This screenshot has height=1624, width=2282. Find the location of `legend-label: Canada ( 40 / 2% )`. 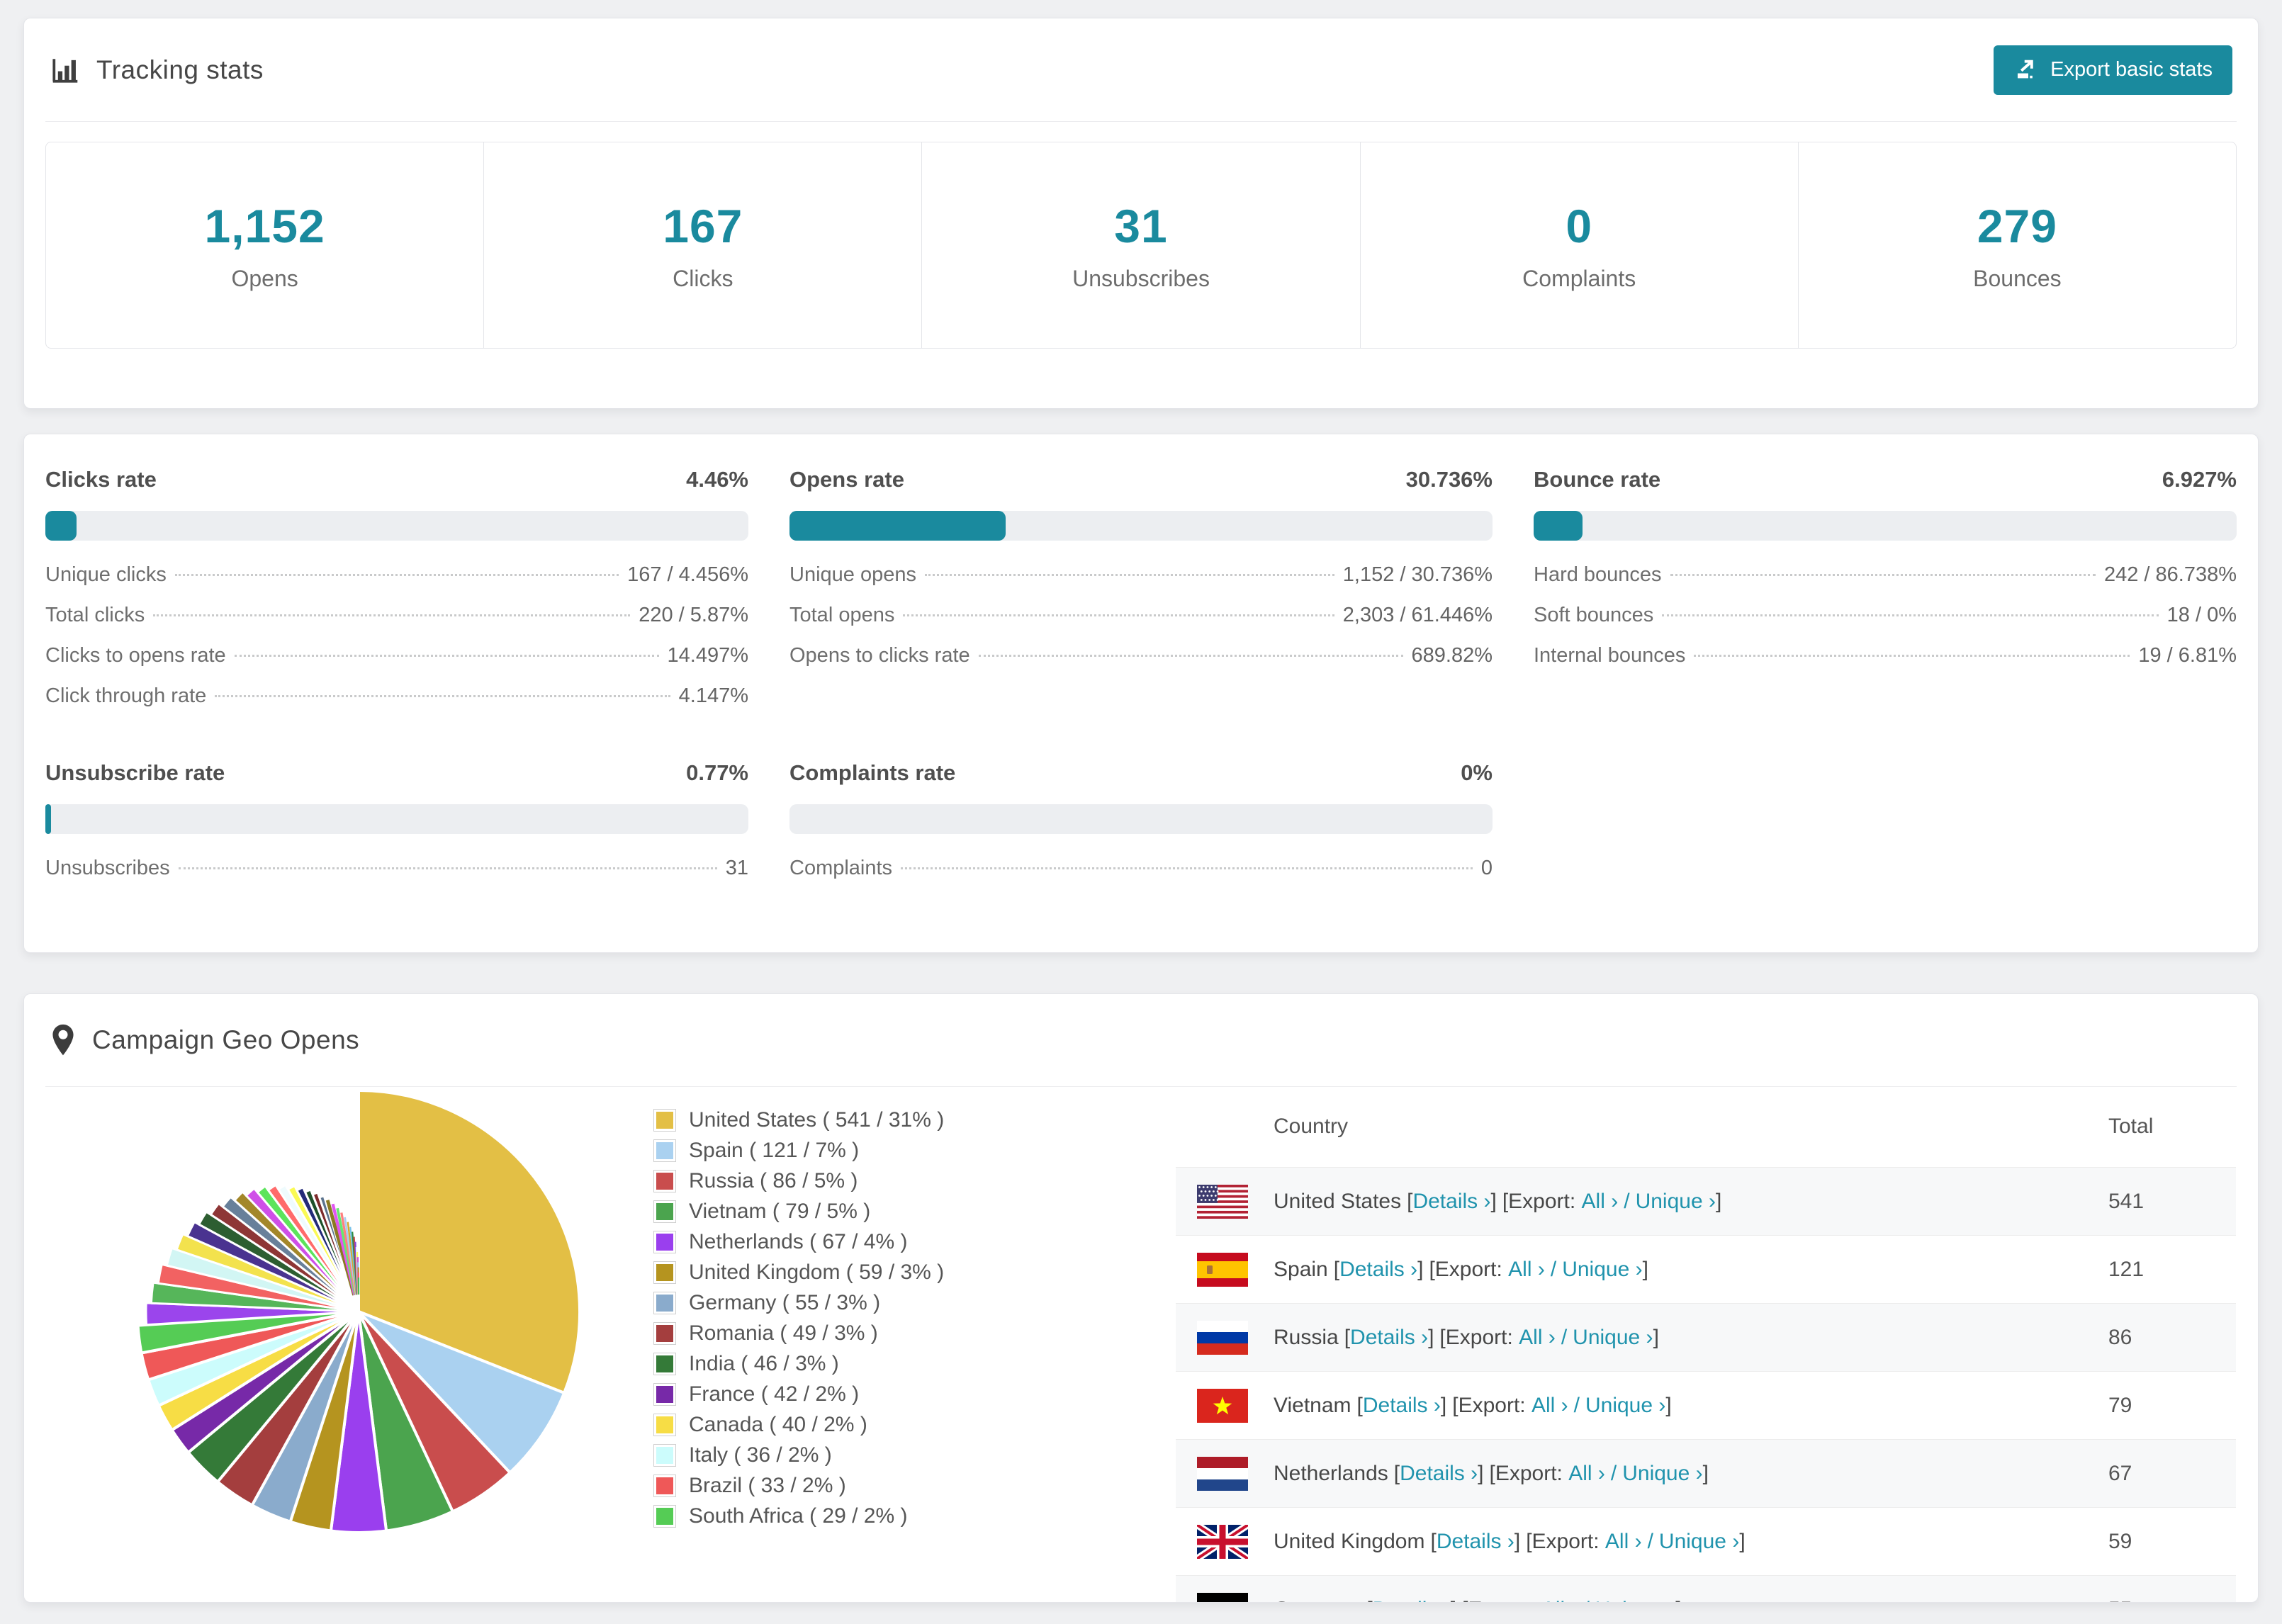

legend-label: Canada ( 40 / 2% ) is located at coordinates (778, 1424).